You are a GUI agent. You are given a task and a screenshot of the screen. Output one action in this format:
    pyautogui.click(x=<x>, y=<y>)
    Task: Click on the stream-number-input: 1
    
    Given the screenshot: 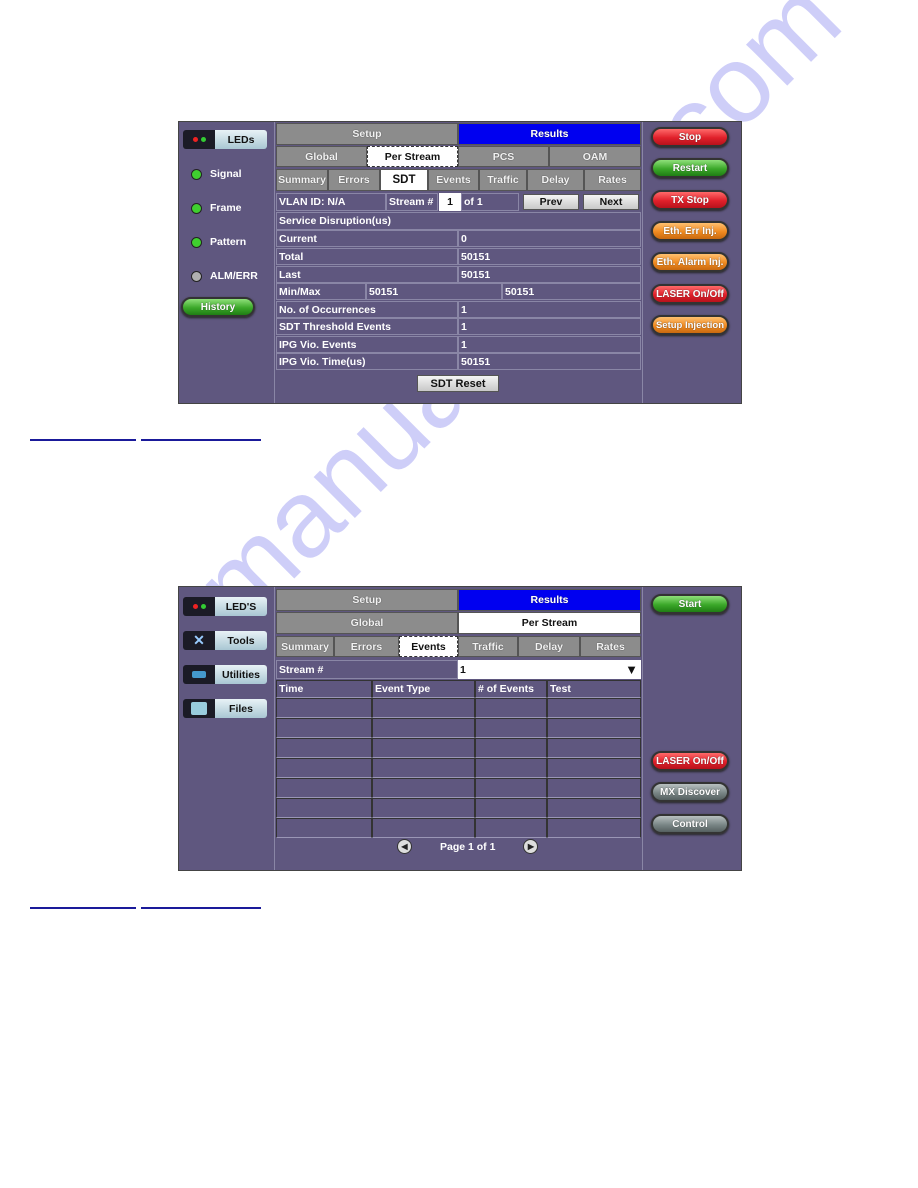 What is the action you would take?
    pyautogui.click(x=450, y=202)
    